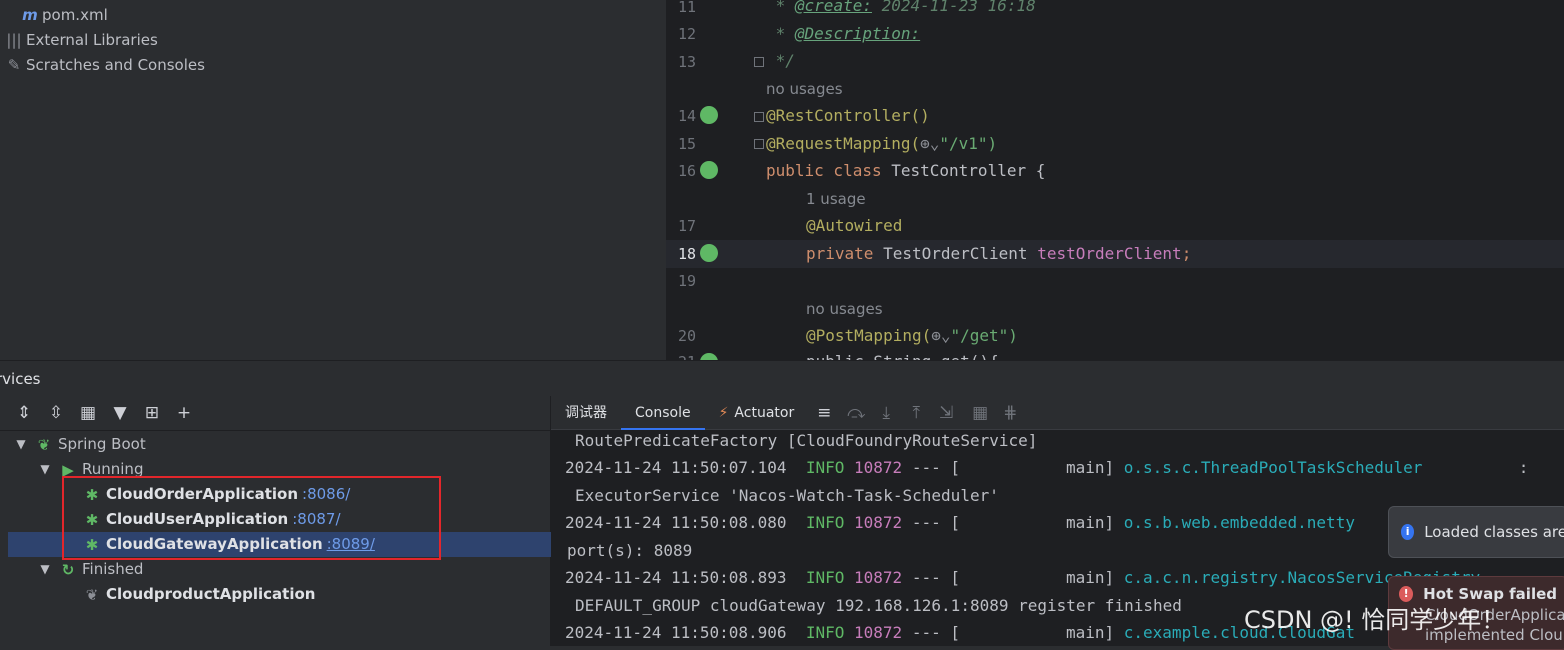 The image size is (1564, 650). What do you see at coordinates (44, 444) in the screenshot?
I see `spring-boot-icon: ❦` at bounding box center [44, 444].